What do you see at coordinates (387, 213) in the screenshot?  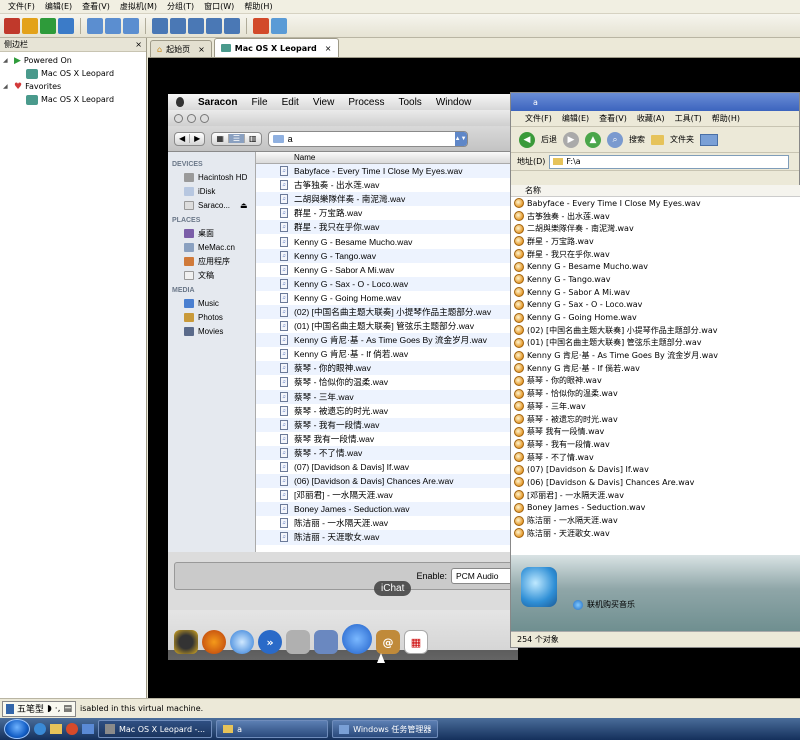 I see `list-item: ♫ 群星 - 万宝路.wav` at bounding box center [387, 213].